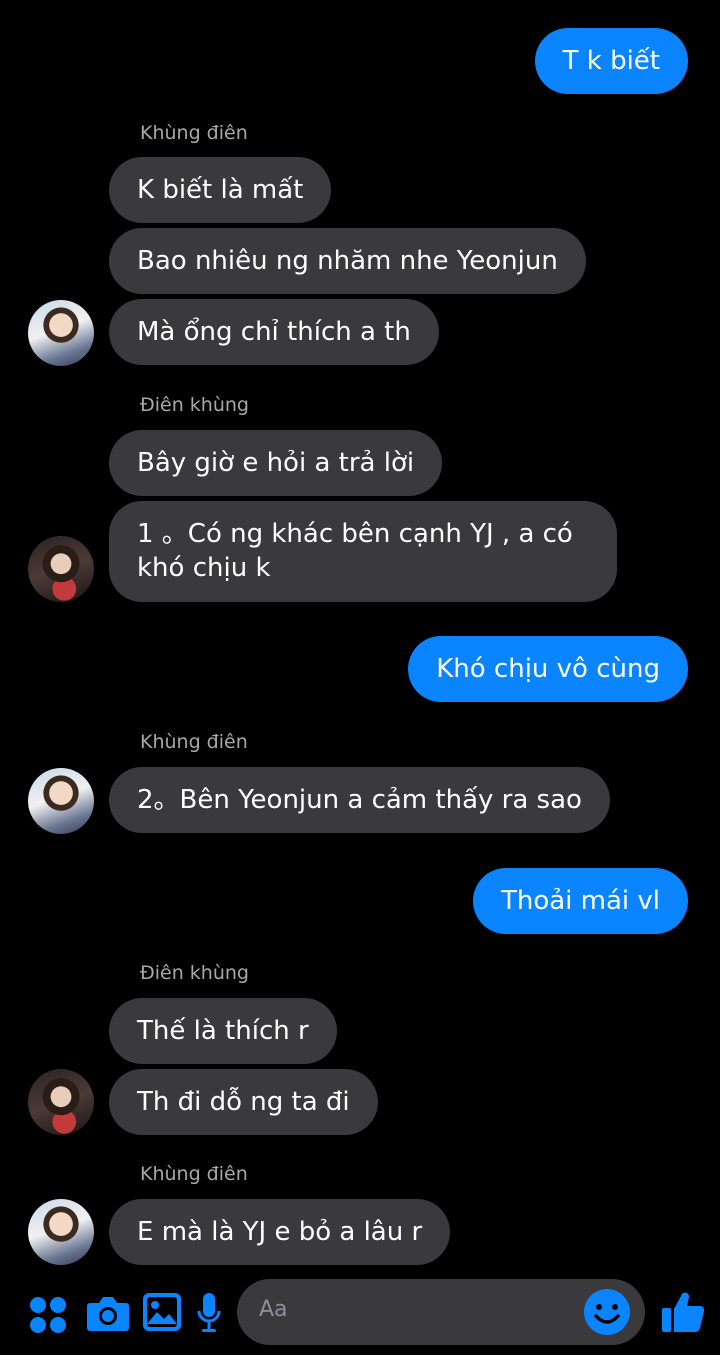 The image size is (720, 1355). Describe the element at coordinates (273, 1309) in the screenshot. I see `message-input-placeholder: Aa` at that location.